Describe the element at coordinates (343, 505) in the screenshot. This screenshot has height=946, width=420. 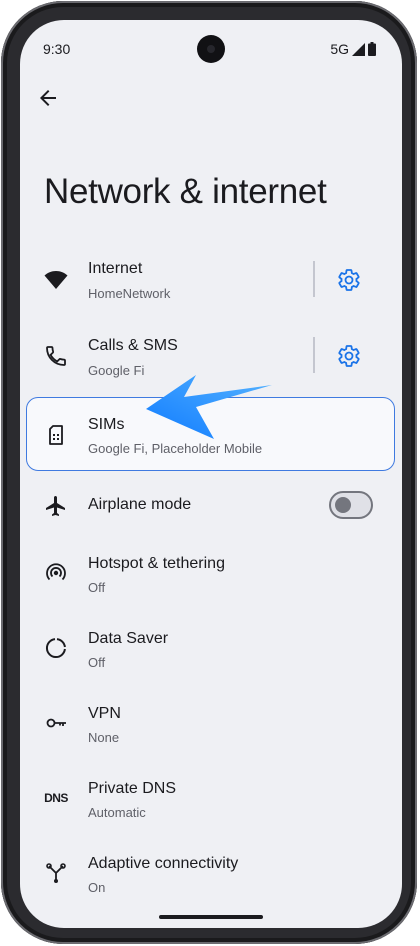
I see `toggle-knob` at that location.